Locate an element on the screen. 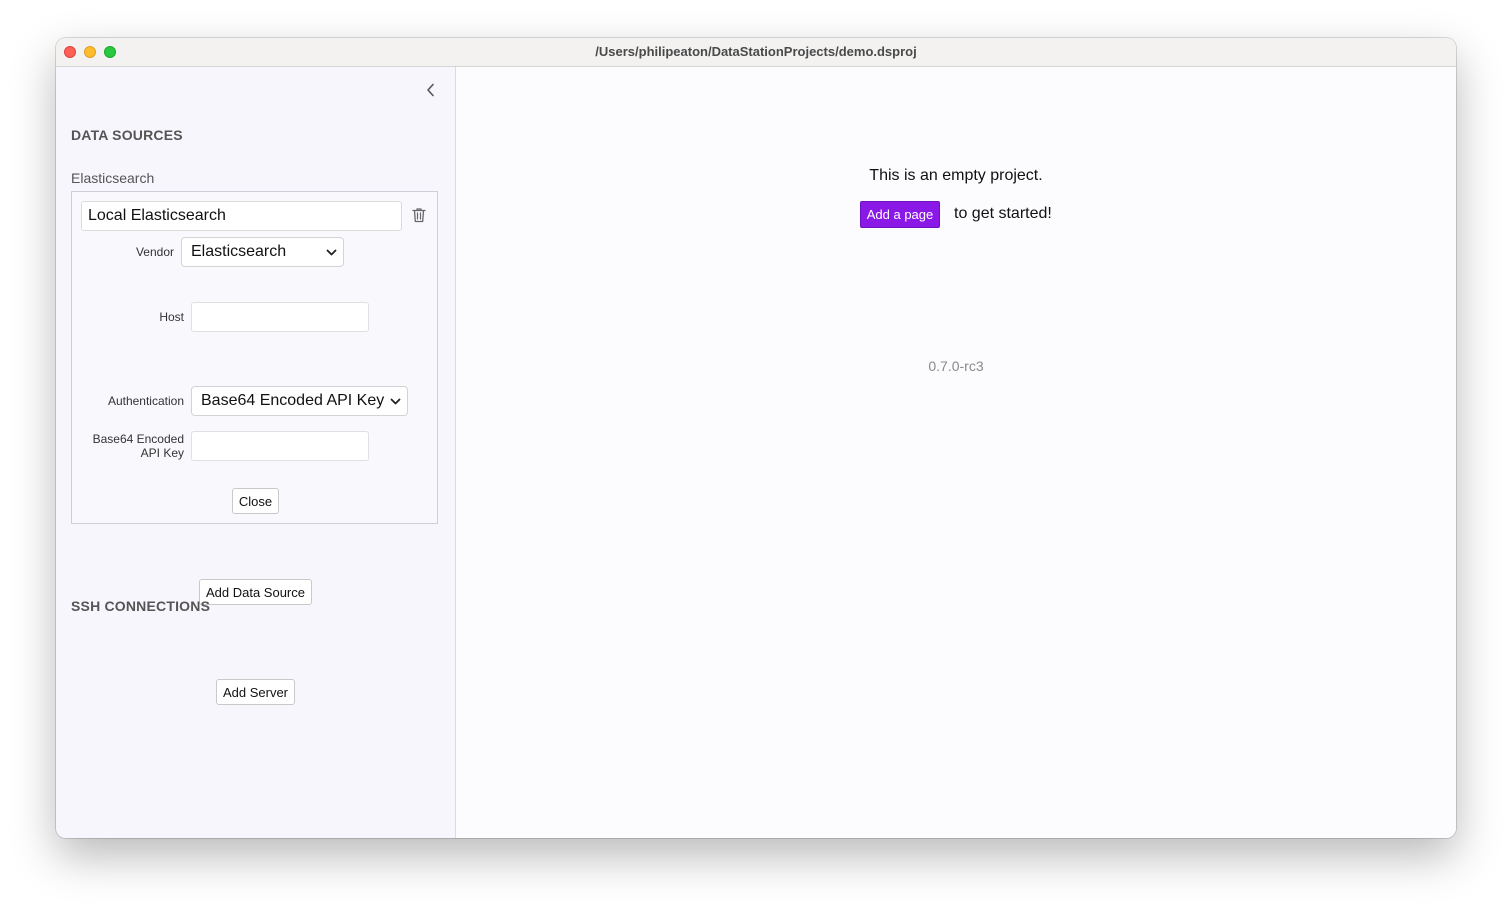 The height and width of the screenshot is (912, 1512). authentication-label: Authentication is located at coordinates (145, 401).